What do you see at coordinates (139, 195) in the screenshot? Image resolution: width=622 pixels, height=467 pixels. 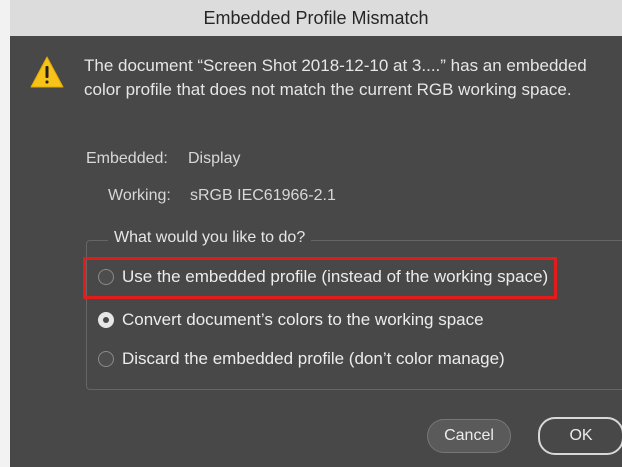 I see `working-label: Working:` at bounding box center [139, 195].